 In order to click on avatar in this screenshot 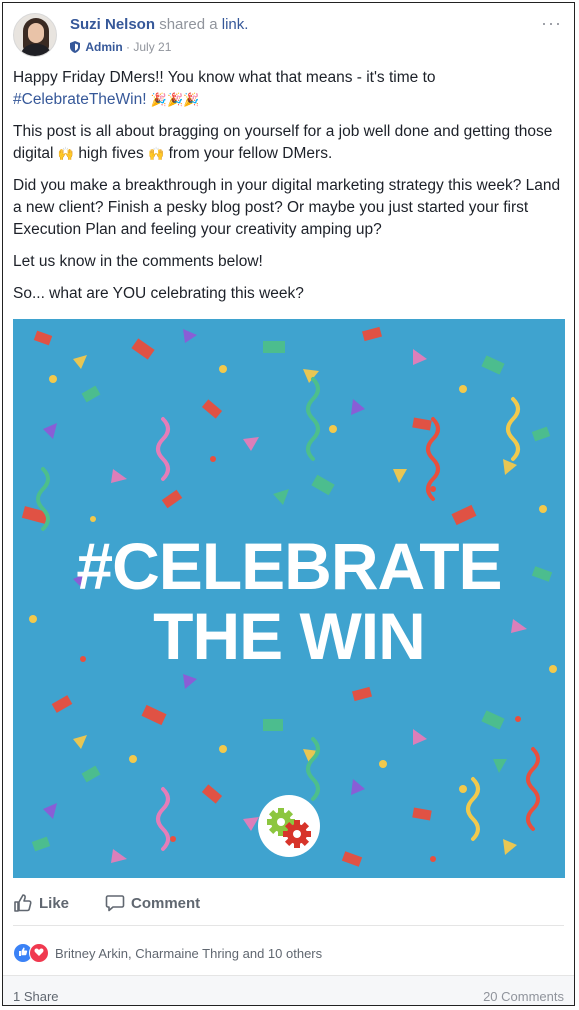, I will do `click(35, 35)`.